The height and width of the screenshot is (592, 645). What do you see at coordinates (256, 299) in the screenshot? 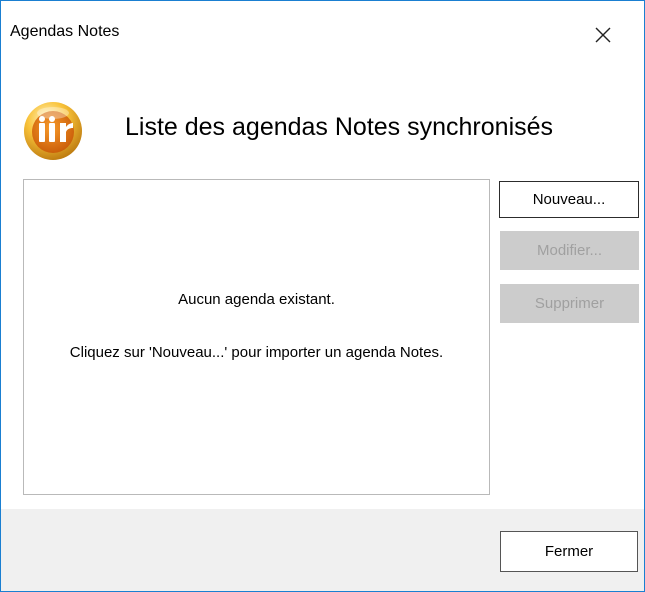
I see `empty-list-message: Aucun agenda existant.` at bounding box center [256, 299].